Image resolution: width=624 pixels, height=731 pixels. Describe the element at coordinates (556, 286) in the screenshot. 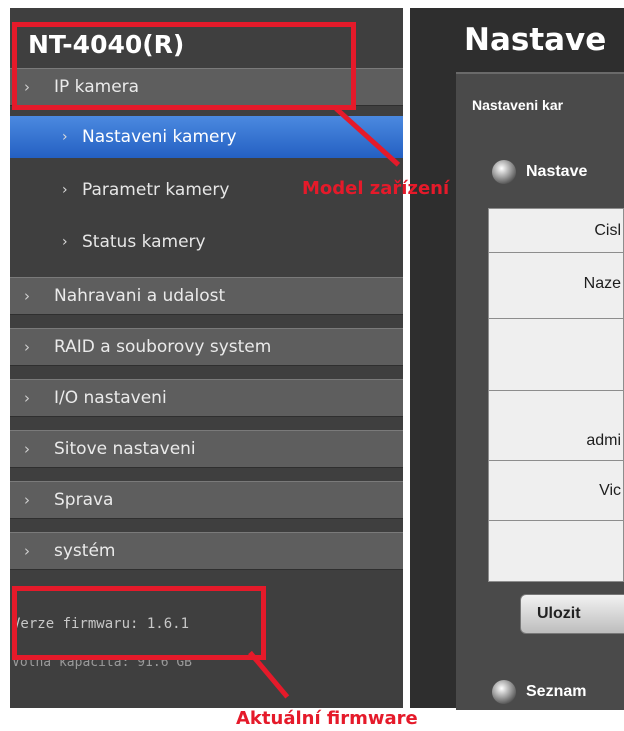

I see `table-row: Naze` at that location.